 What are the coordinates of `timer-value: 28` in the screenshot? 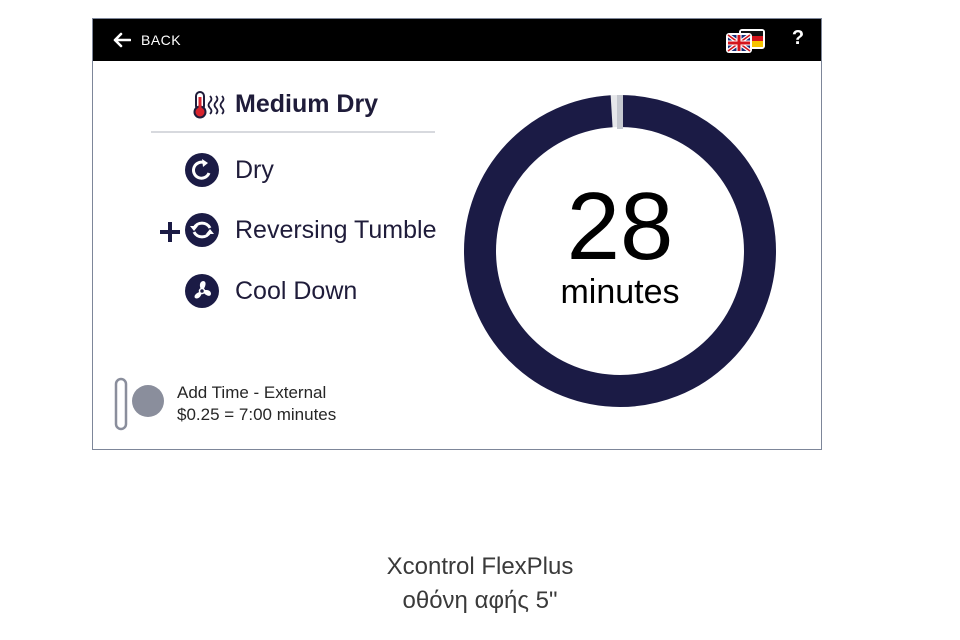 It's located at (620, 226).